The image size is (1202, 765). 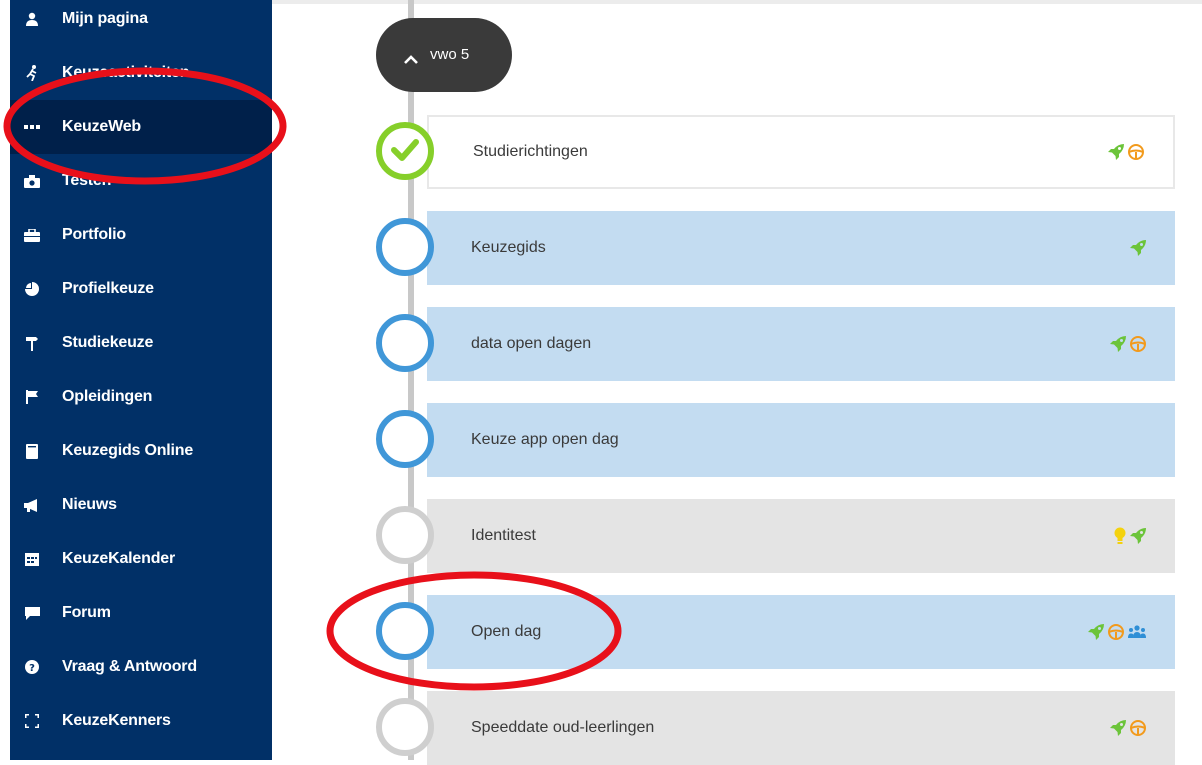 I want to click on chevron-up-icon, so click(x=411, y=60).